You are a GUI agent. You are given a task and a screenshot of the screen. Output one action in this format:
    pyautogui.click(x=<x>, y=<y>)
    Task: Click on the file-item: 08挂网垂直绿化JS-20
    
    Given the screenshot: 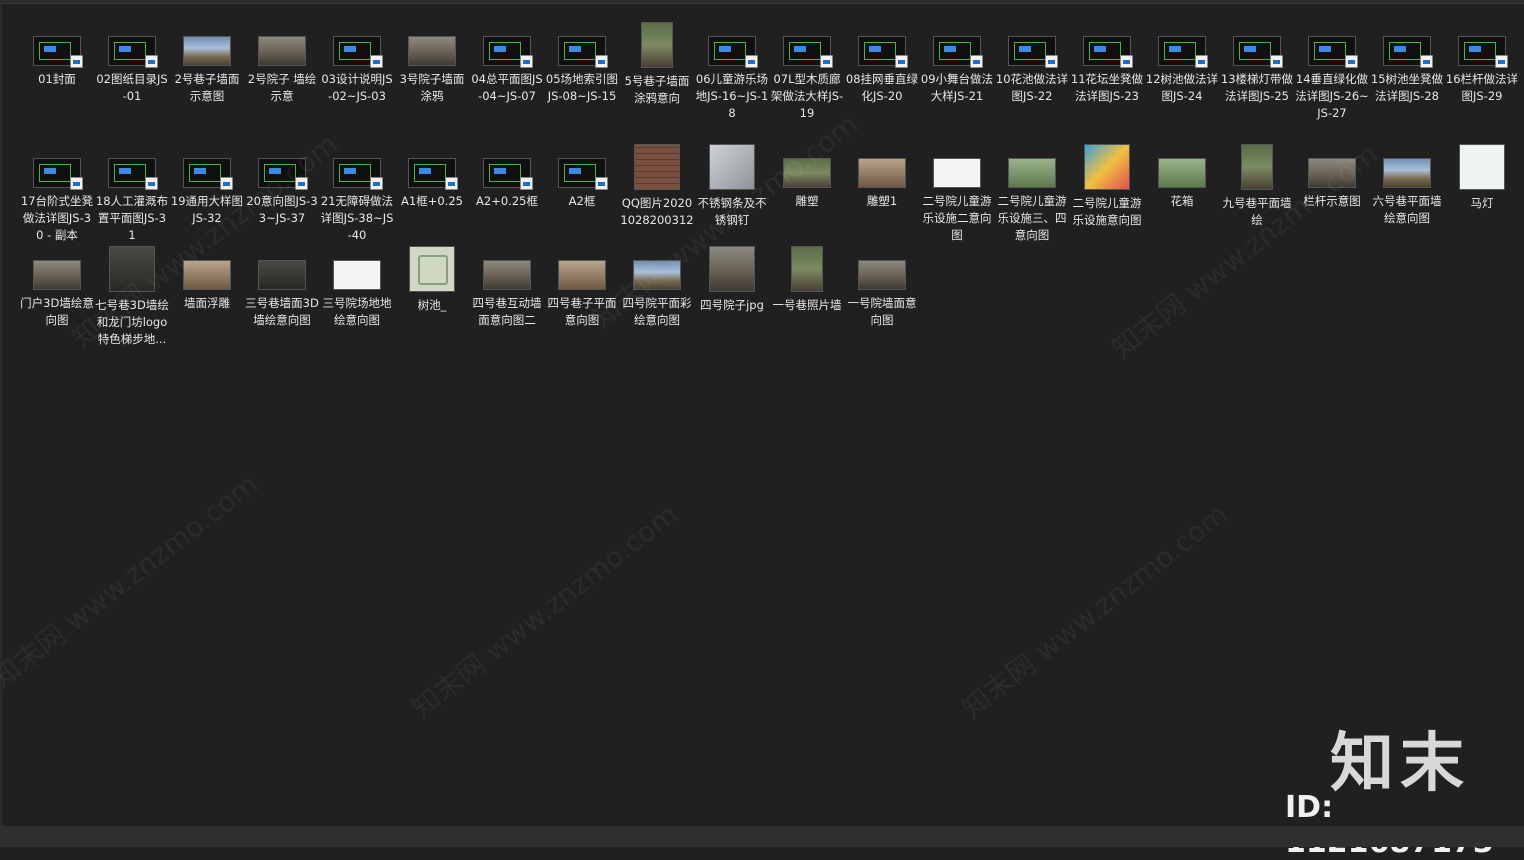 What is the action you would take?
    pyautogui.click(x=882, y=69)
    